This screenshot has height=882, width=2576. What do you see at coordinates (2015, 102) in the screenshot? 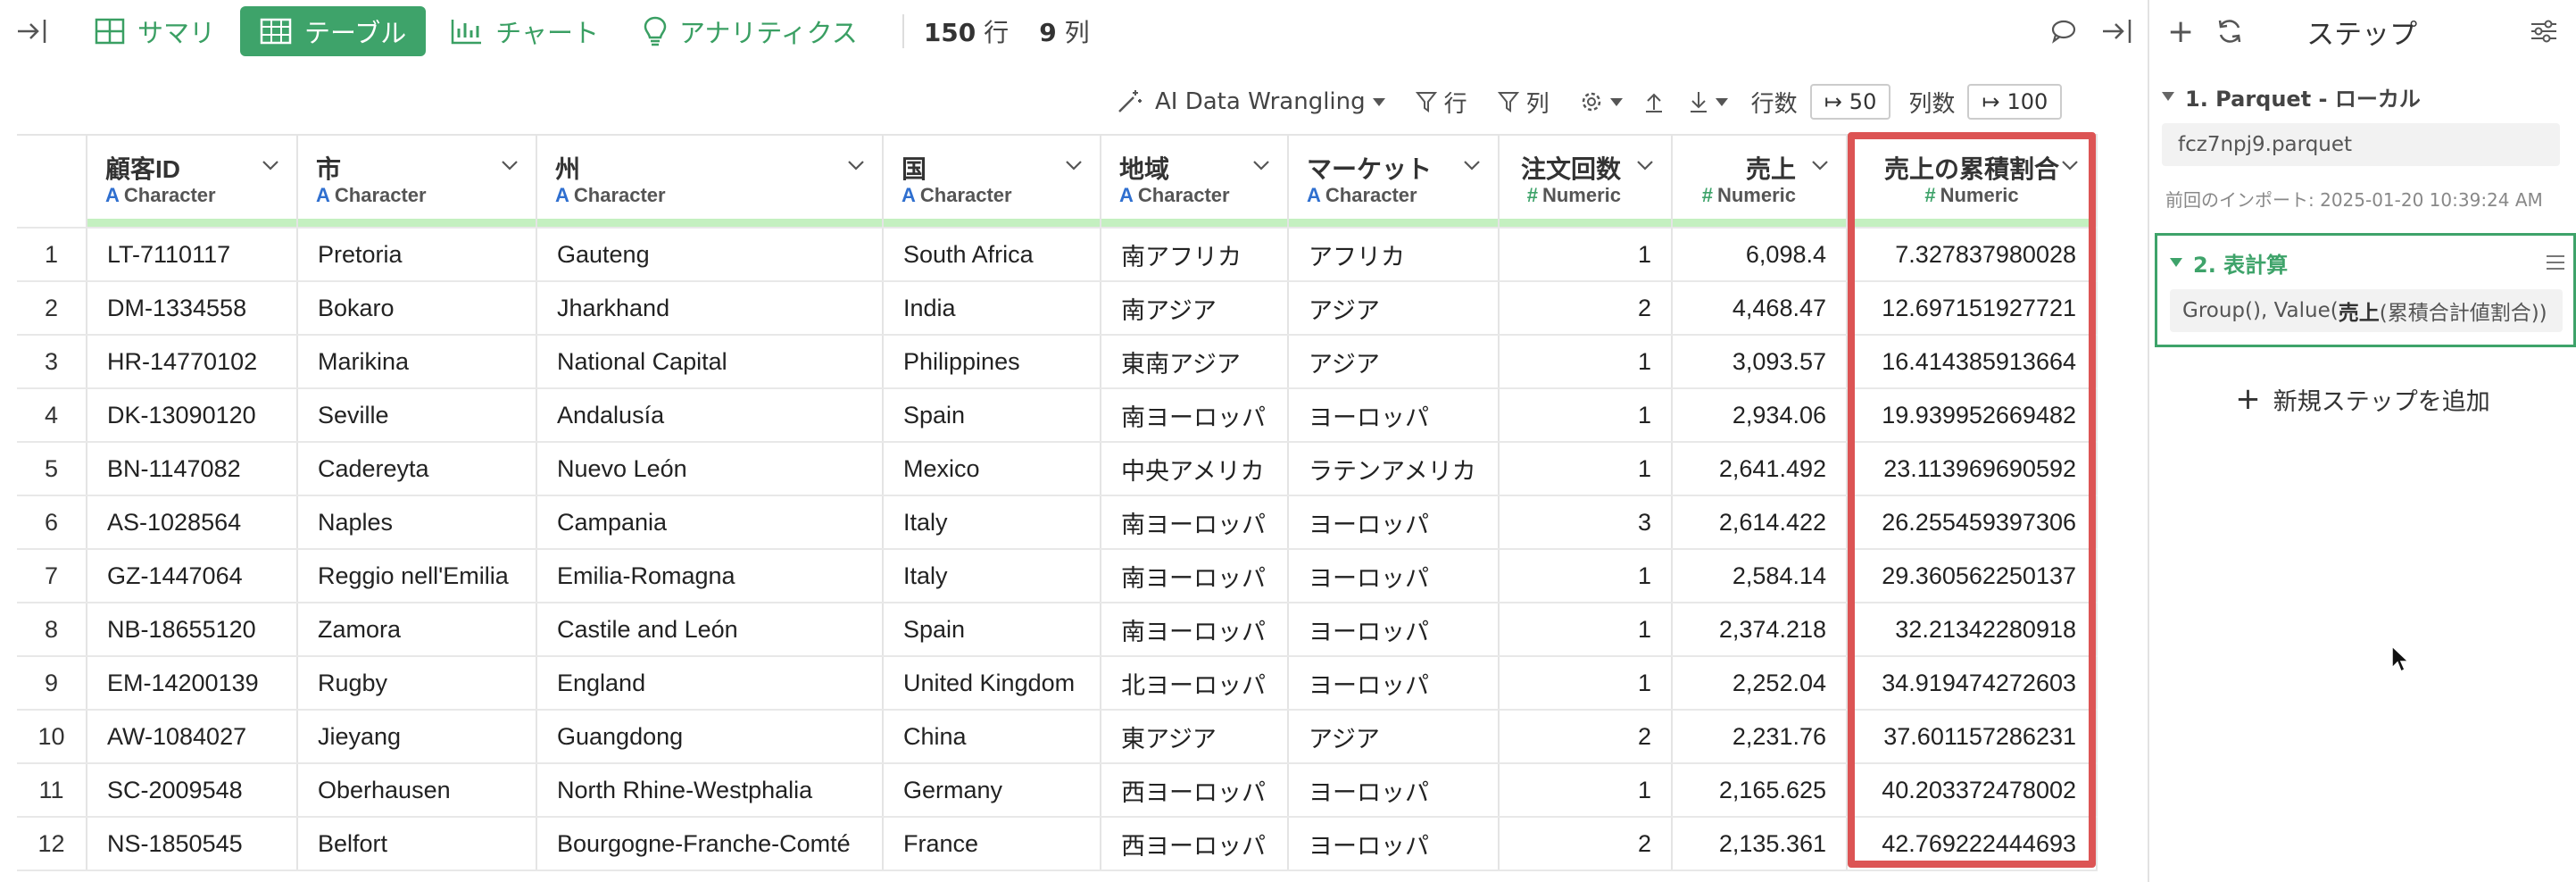
I see `column-limit-input: ↦ 100` at bounding box center [2015, 102].